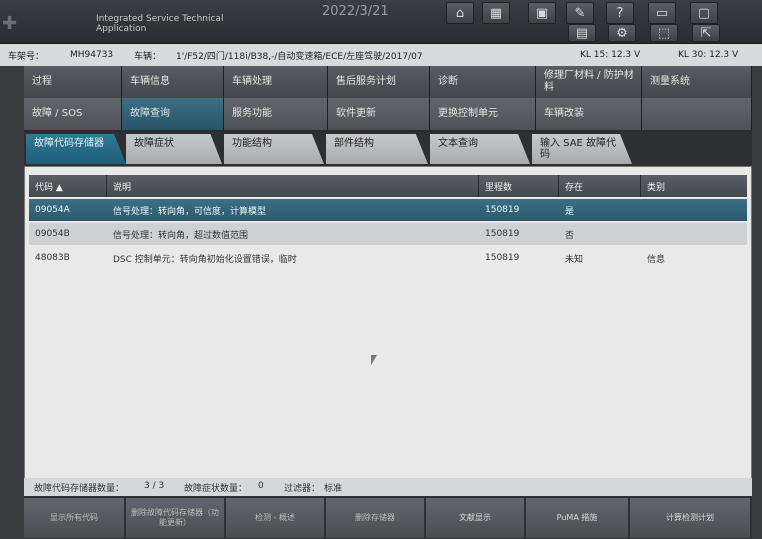 This screenshot has height=539, width=762. Describe the element at coordinates (706, 33) in the screenshot. I see `export-icon: ⇱` at that location.